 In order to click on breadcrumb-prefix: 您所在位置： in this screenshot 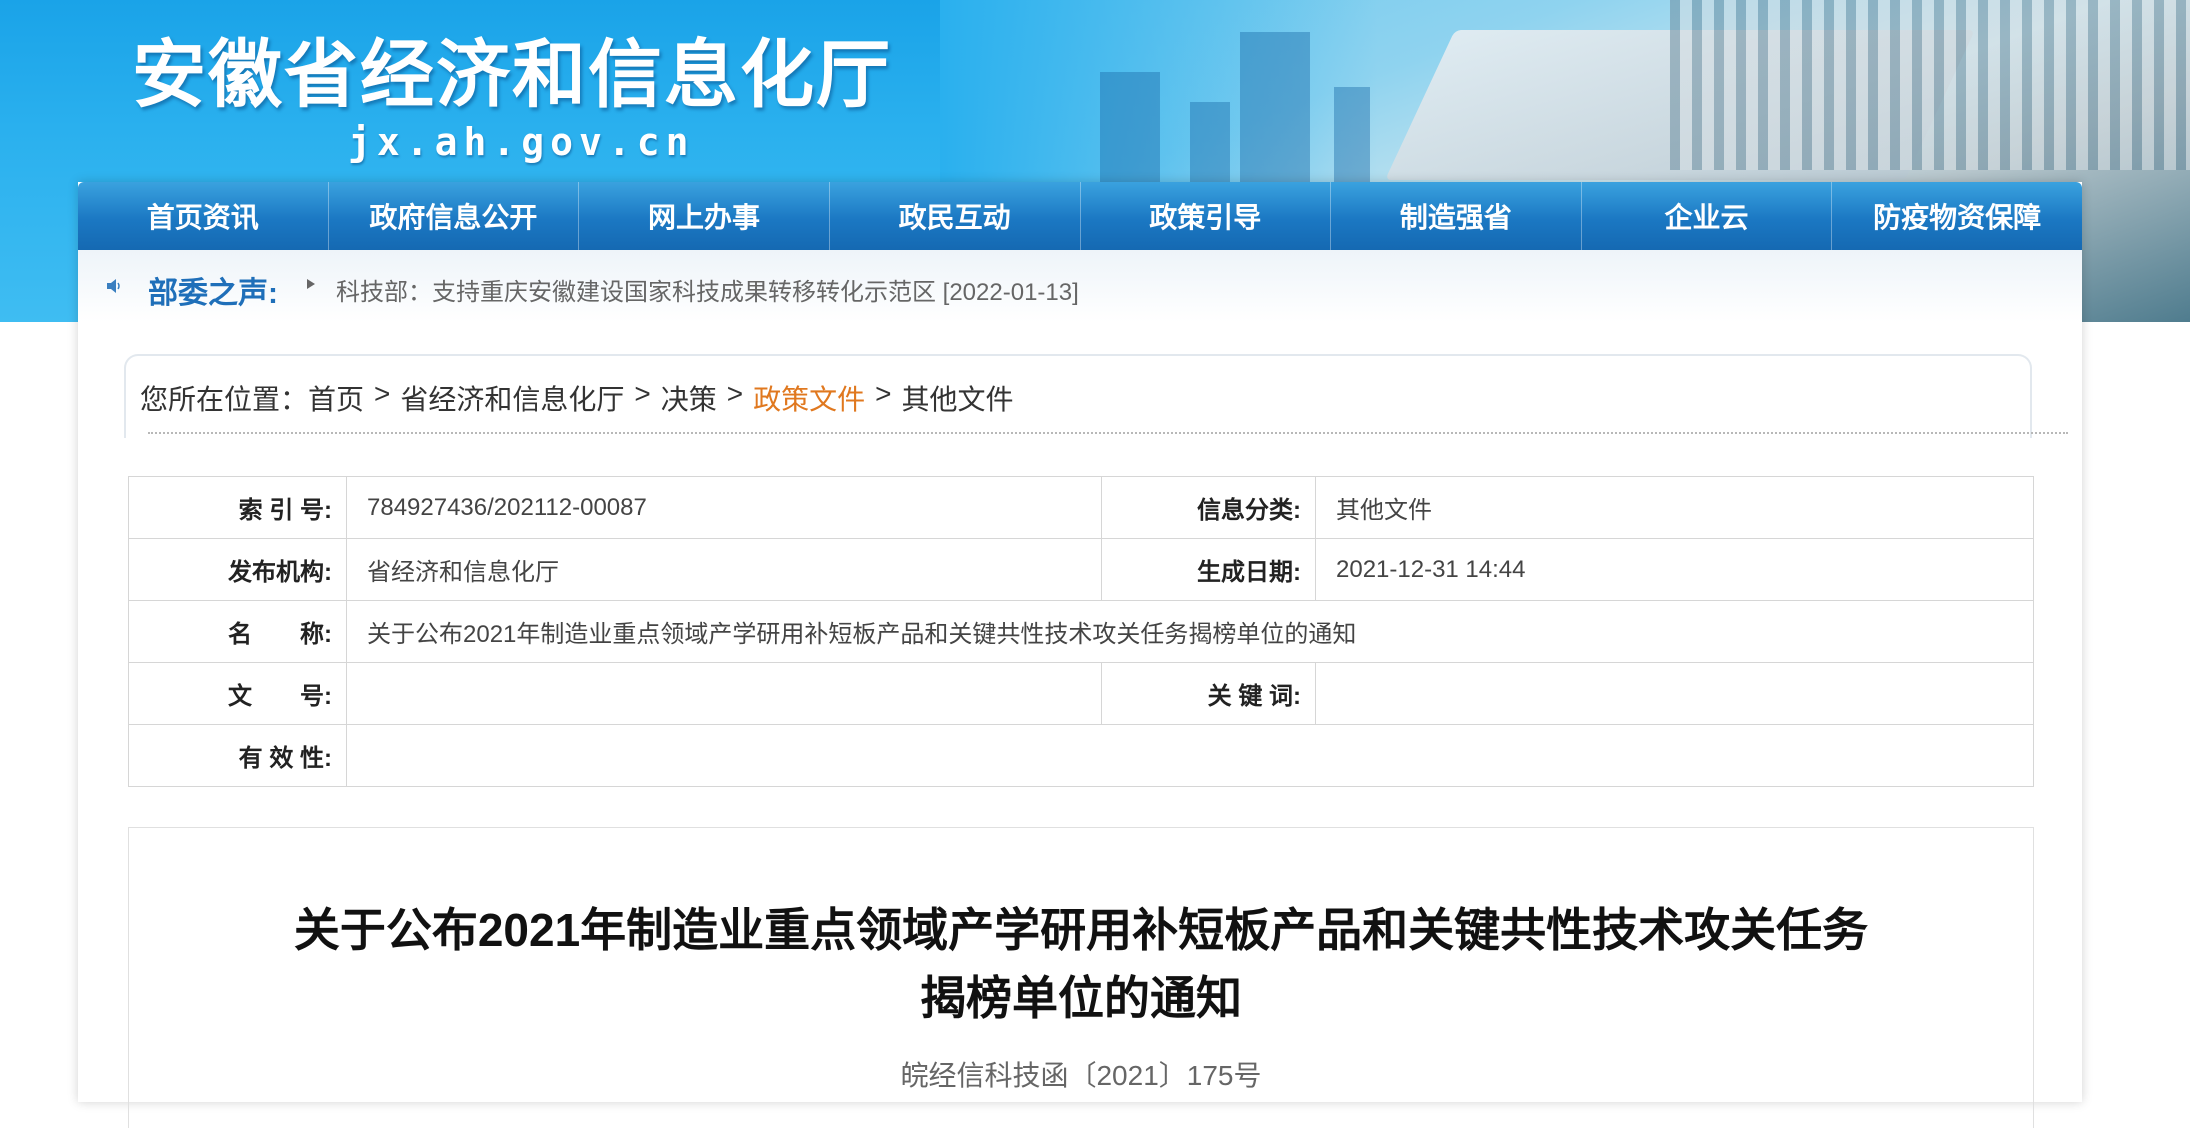, I will do `click(224, 399)`.